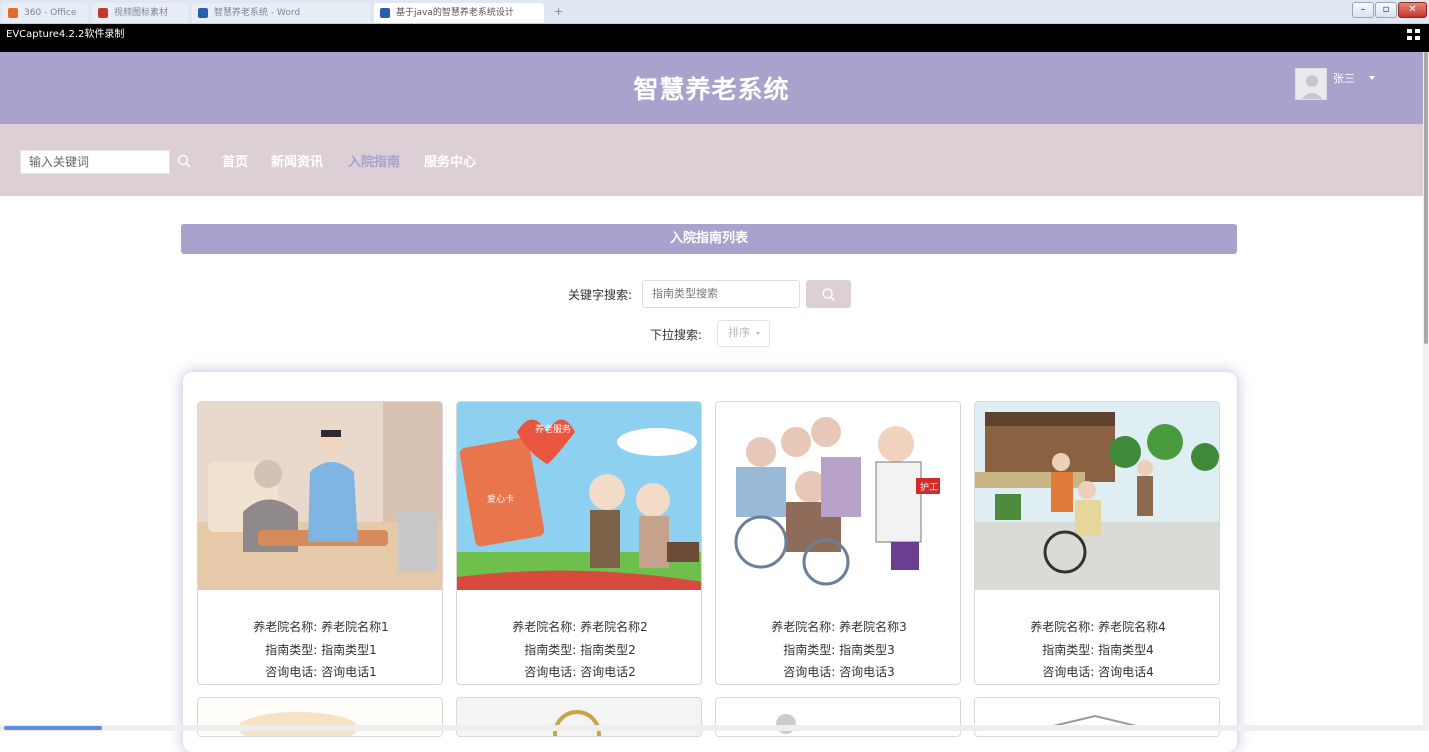 This screenshot has height=752, width=1429. I want to click on keyword-search-button, so click(828, 294).